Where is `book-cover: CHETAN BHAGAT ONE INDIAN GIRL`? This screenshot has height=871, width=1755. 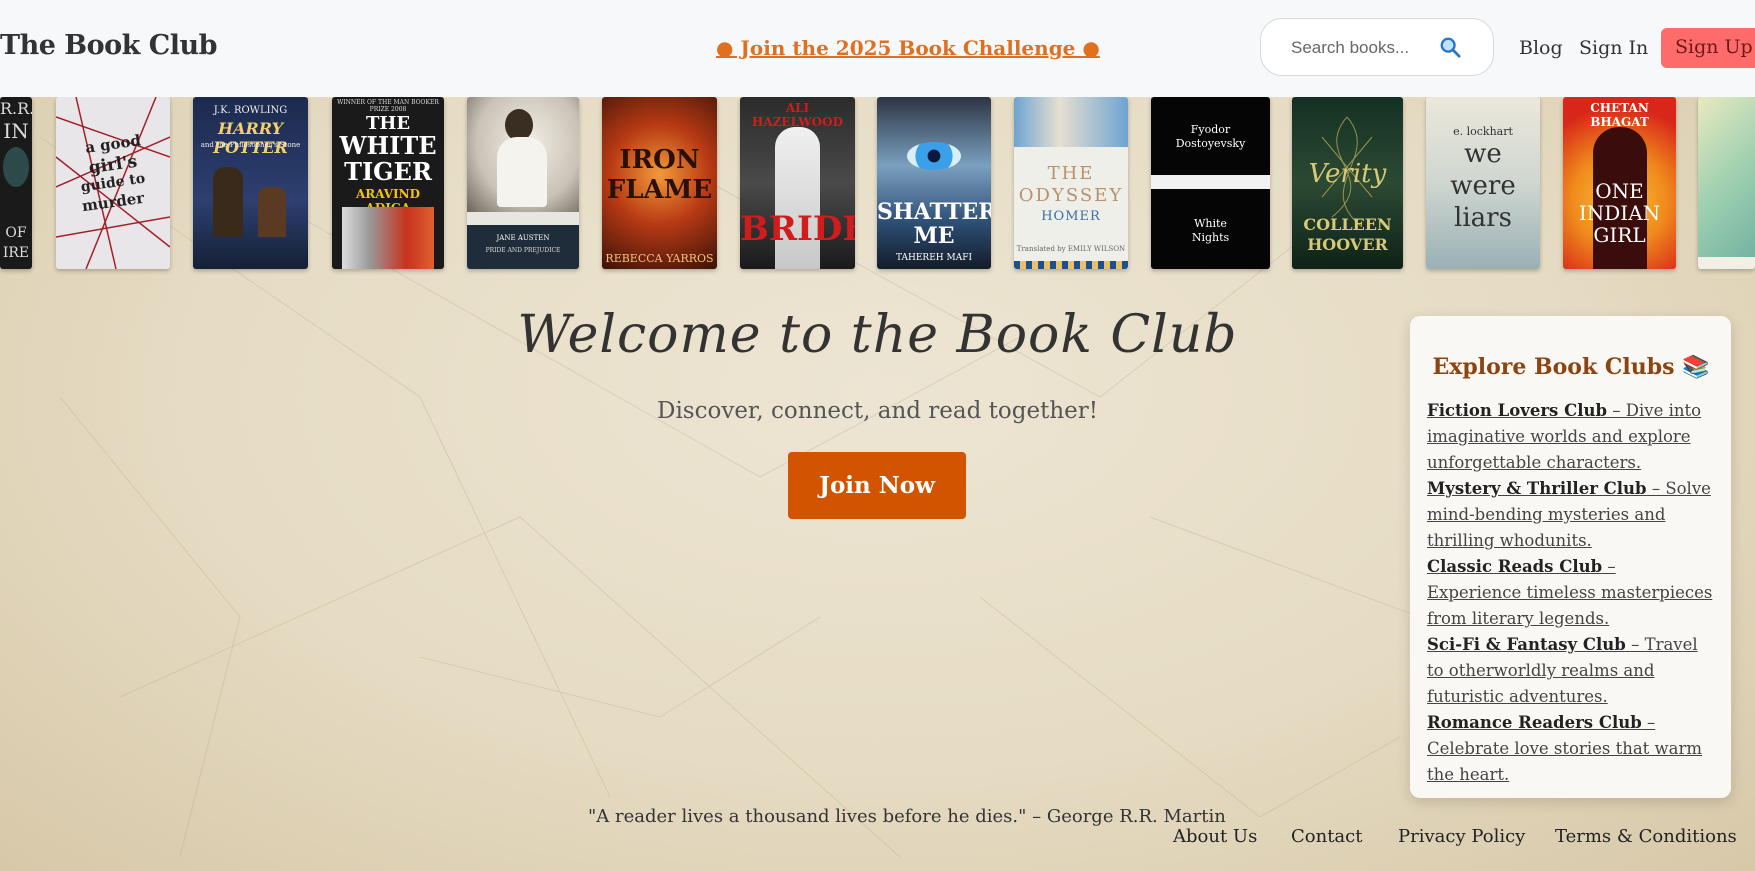
book-cover: CHETAN BHAGAT ONE INDIAN GIRL is located at coordinates (1619, 183).